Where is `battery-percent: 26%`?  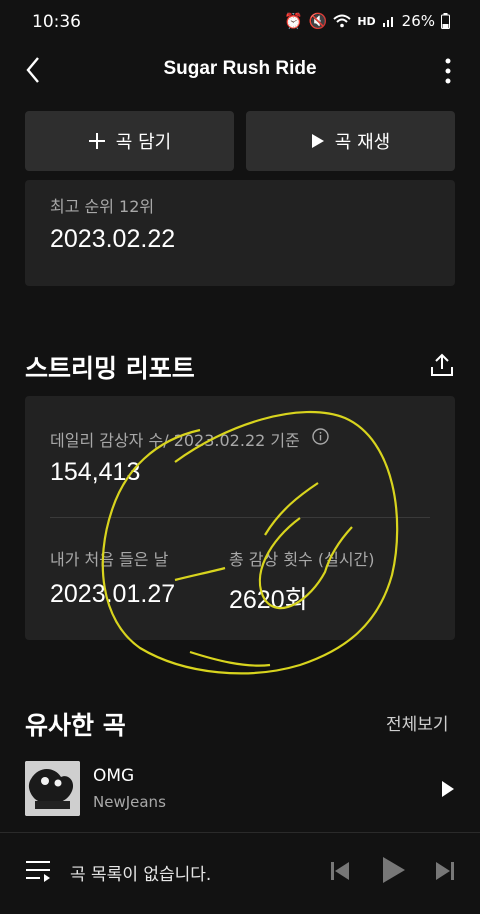 battery-percent: 26% is located at coordinates (418, 21).